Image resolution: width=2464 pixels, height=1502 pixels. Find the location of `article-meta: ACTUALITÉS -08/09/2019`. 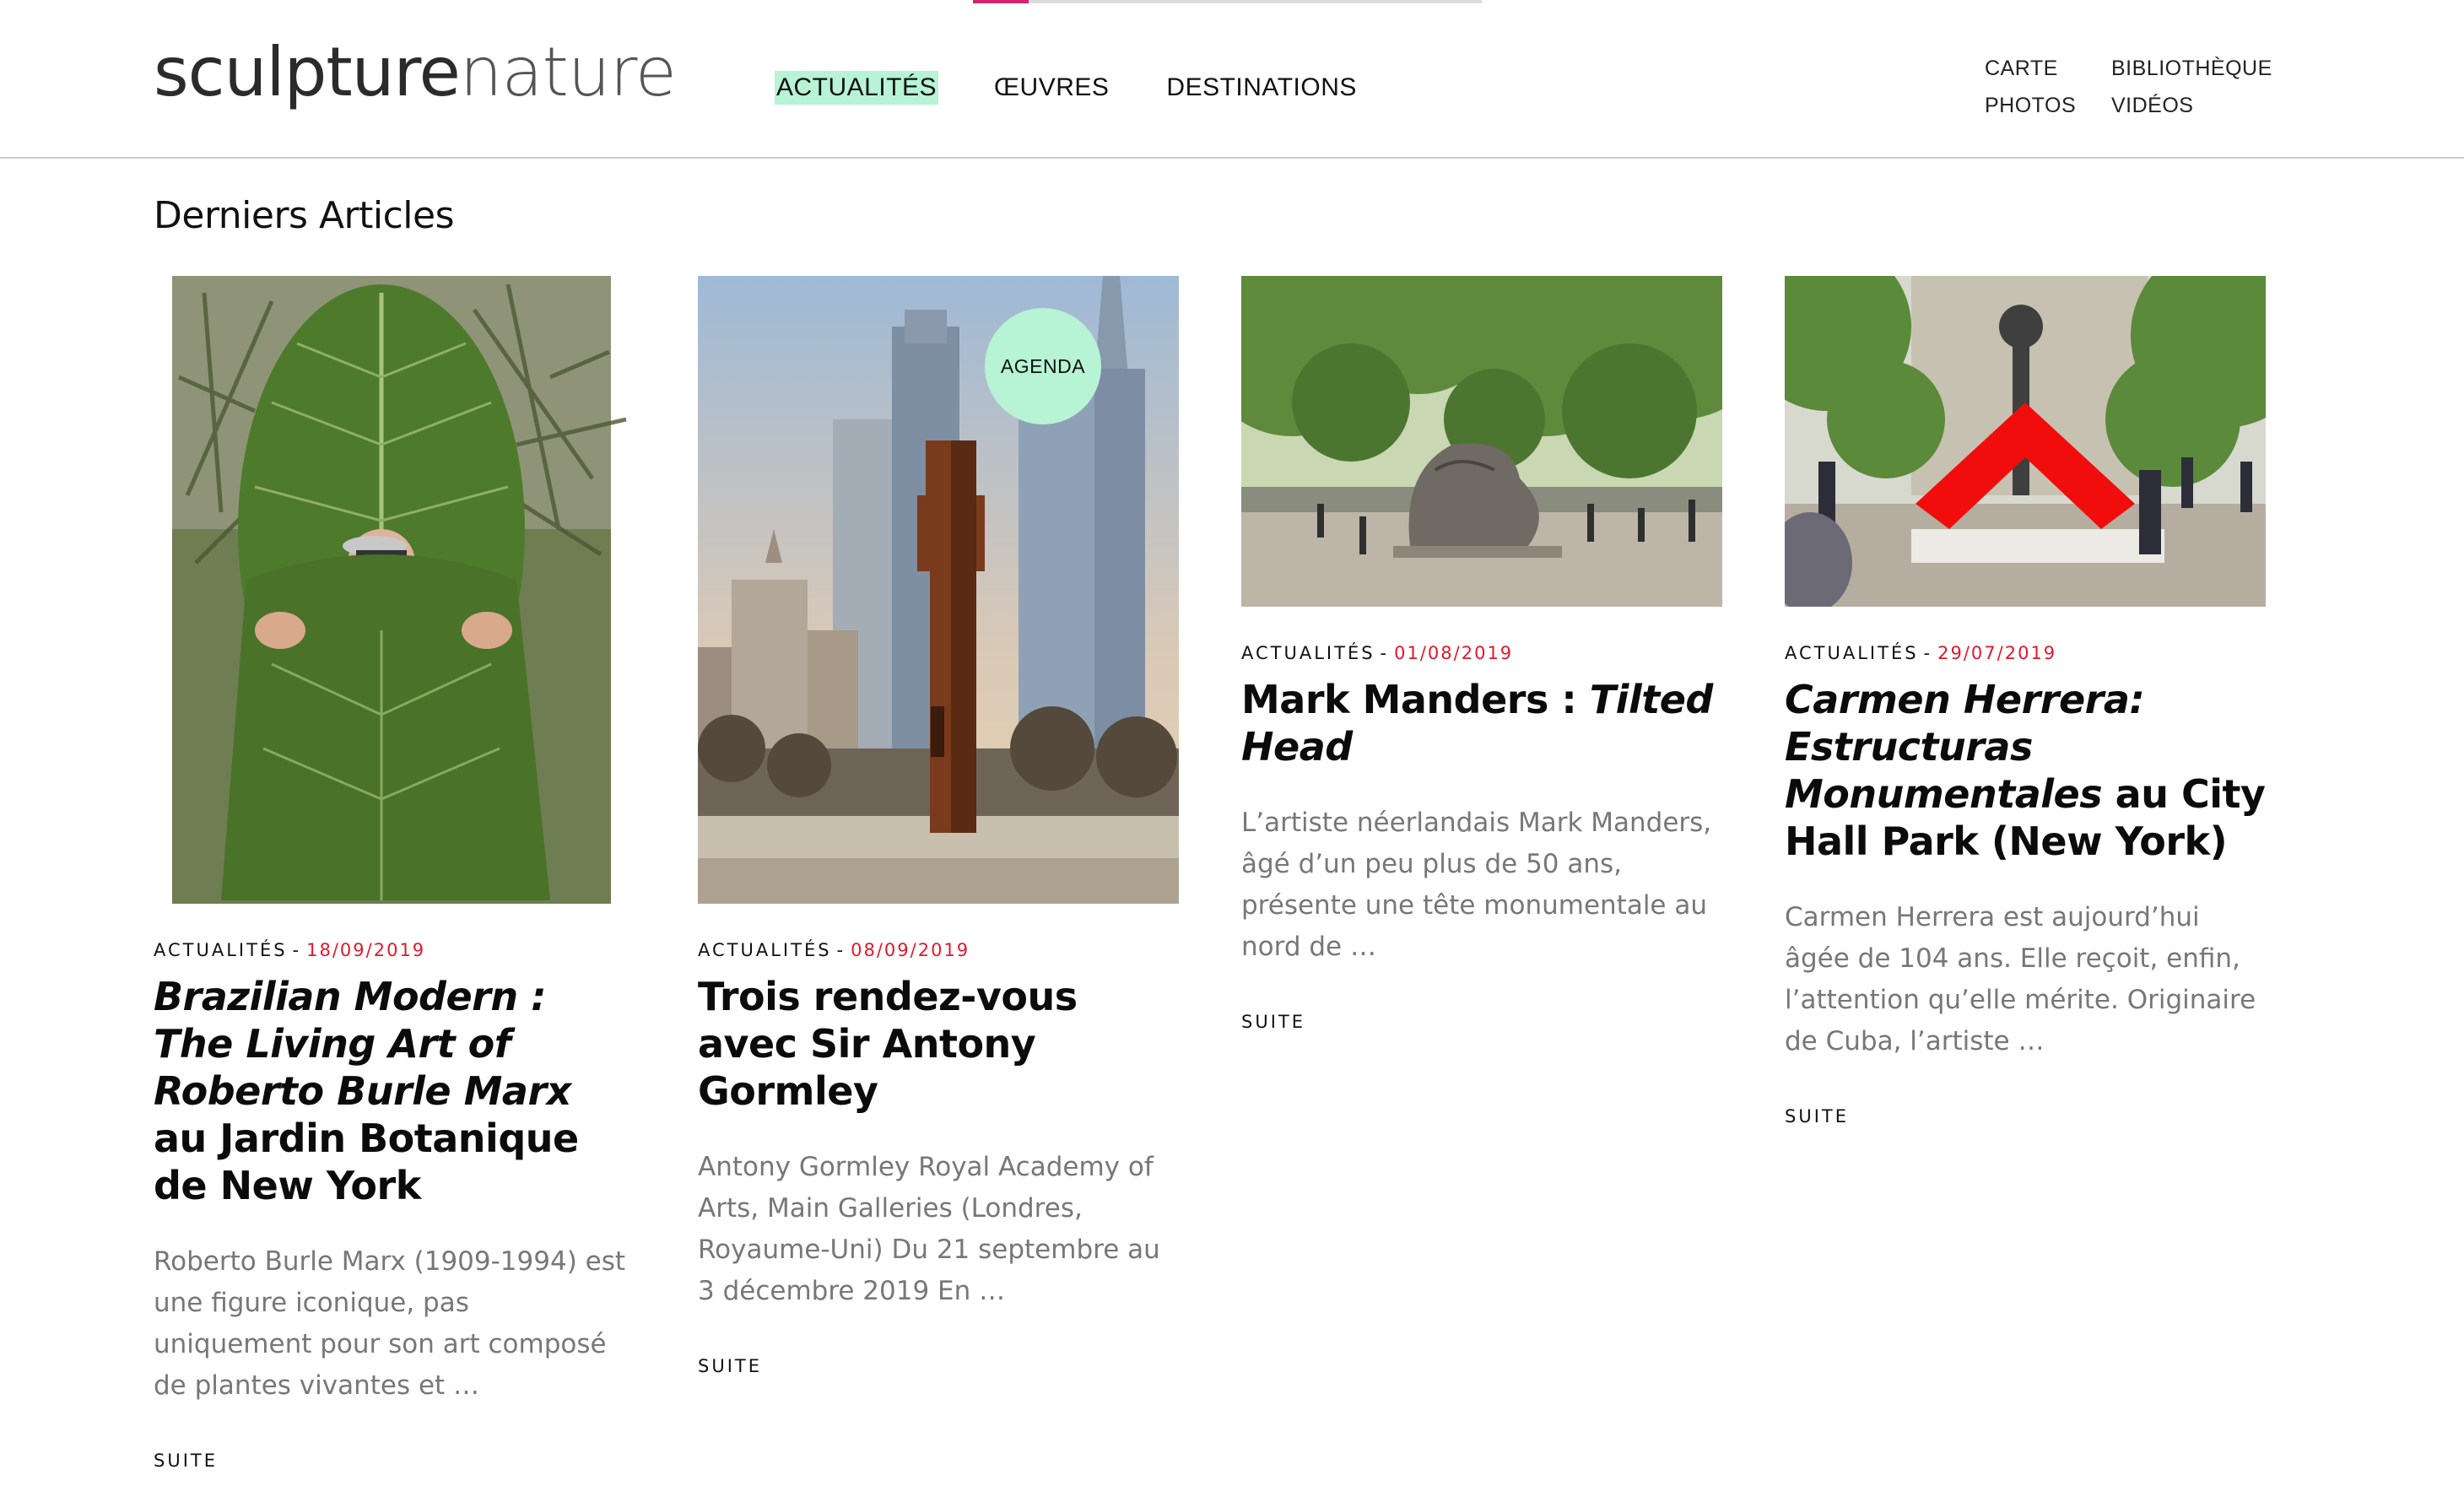

article-meta: ACTUALITÉS -08/09/2019 is located at coordinates (939, 950).